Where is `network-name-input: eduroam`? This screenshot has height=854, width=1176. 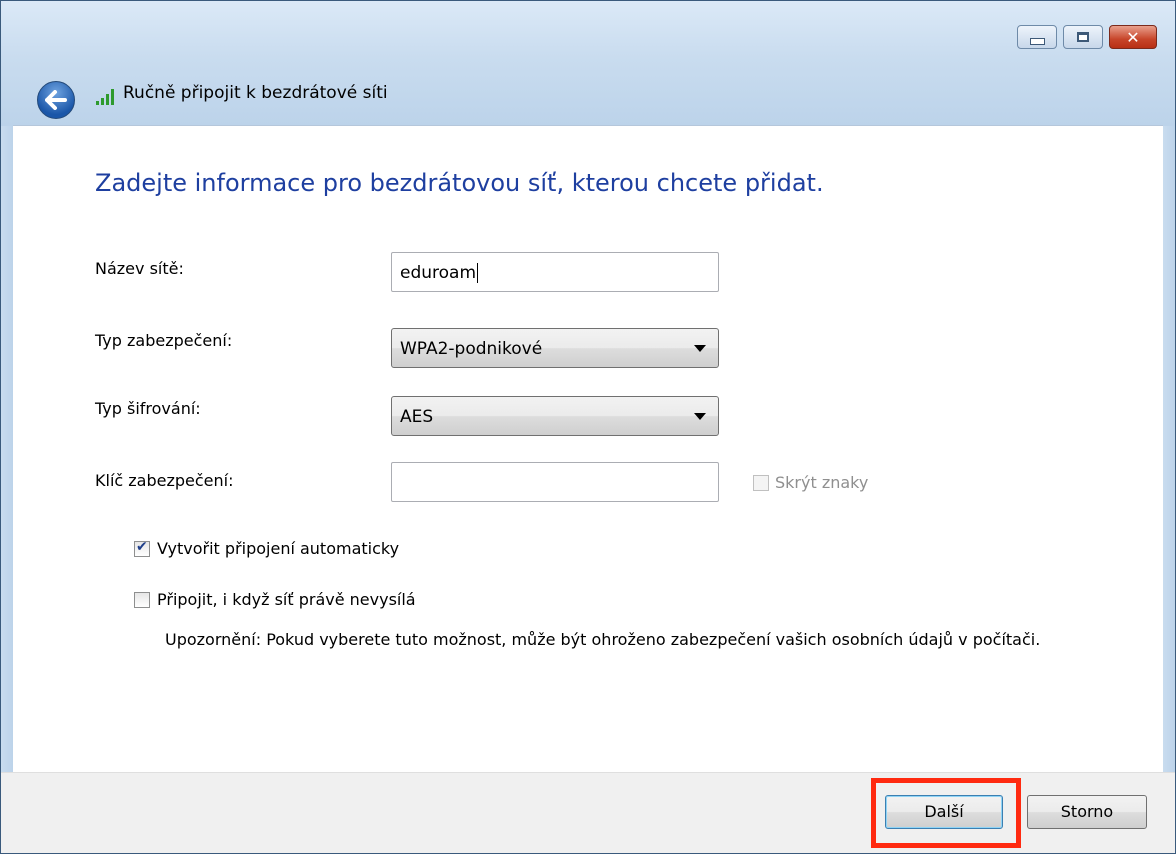
network-name-input: eduroam is located at coordinates (555, 272).